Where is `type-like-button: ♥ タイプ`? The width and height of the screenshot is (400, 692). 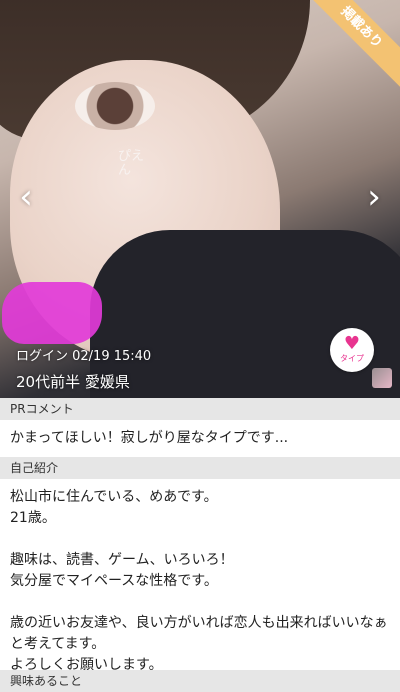
type-like-button: ♥ タイプ is located at coordinates (352, 350).